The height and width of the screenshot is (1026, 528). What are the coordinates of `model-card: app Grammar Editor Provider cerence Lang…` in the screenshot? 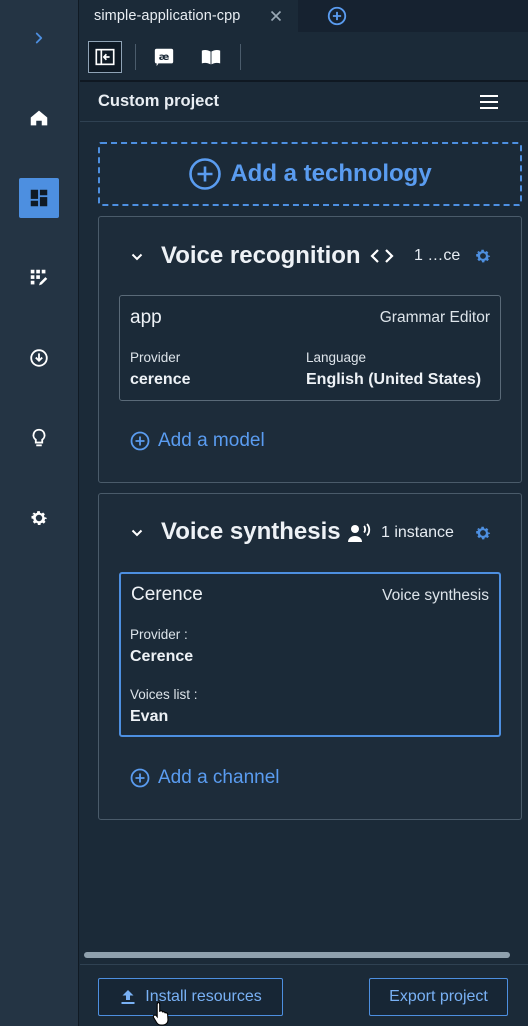 It's located at (310, 348).